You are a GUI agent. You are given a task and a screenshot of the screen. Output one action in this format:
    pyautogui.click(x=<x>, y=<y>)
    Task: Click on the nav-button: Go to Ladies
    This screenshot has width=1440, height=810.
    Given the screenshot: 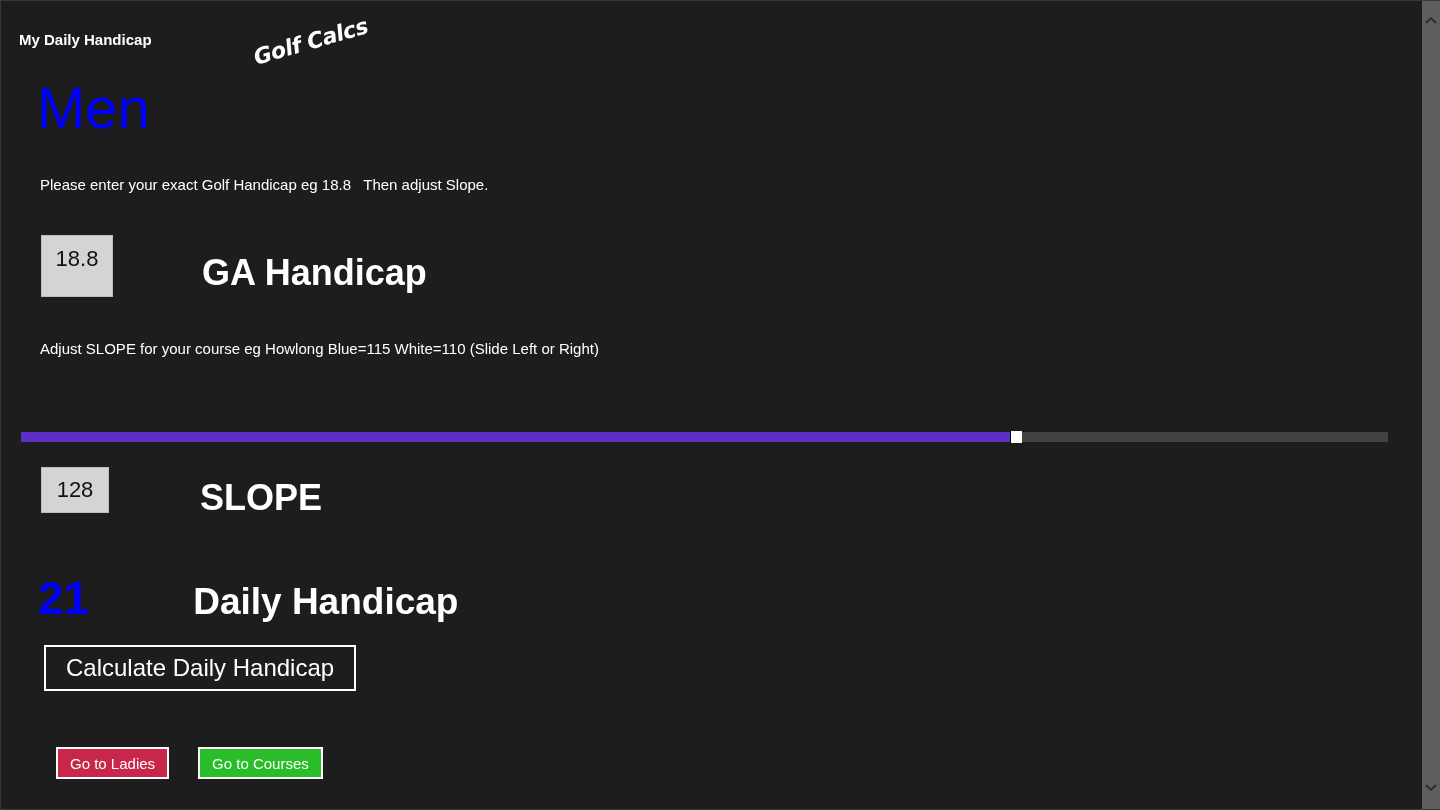 What is the action you would take?
    pyautogui.click(x=113, y=763)
    